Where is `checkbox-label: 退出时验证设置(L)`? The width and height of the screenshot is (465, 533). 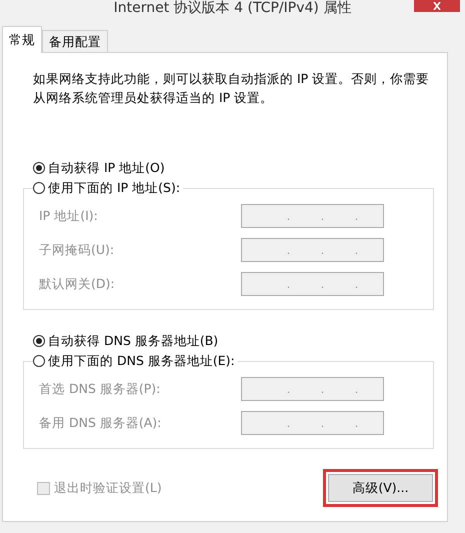 checkbox-label: 退出时验证设置(L) is located at coordinates (108, 488).